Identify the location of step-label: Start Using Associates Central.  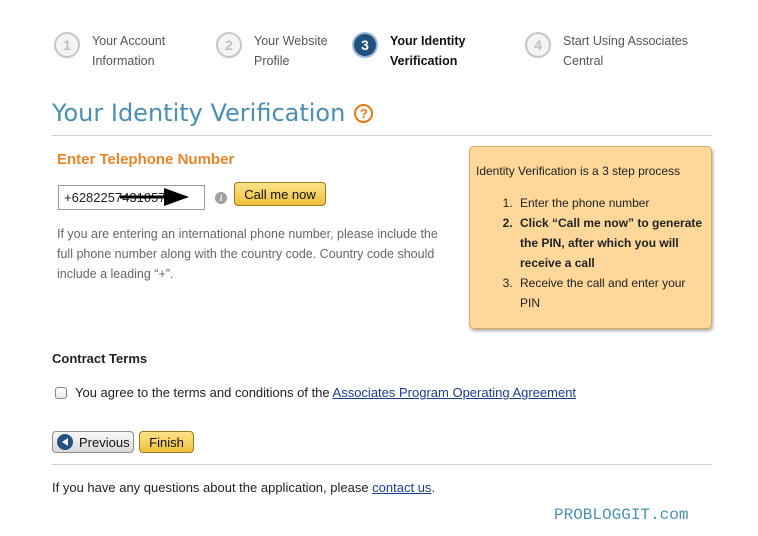
(625, 51).